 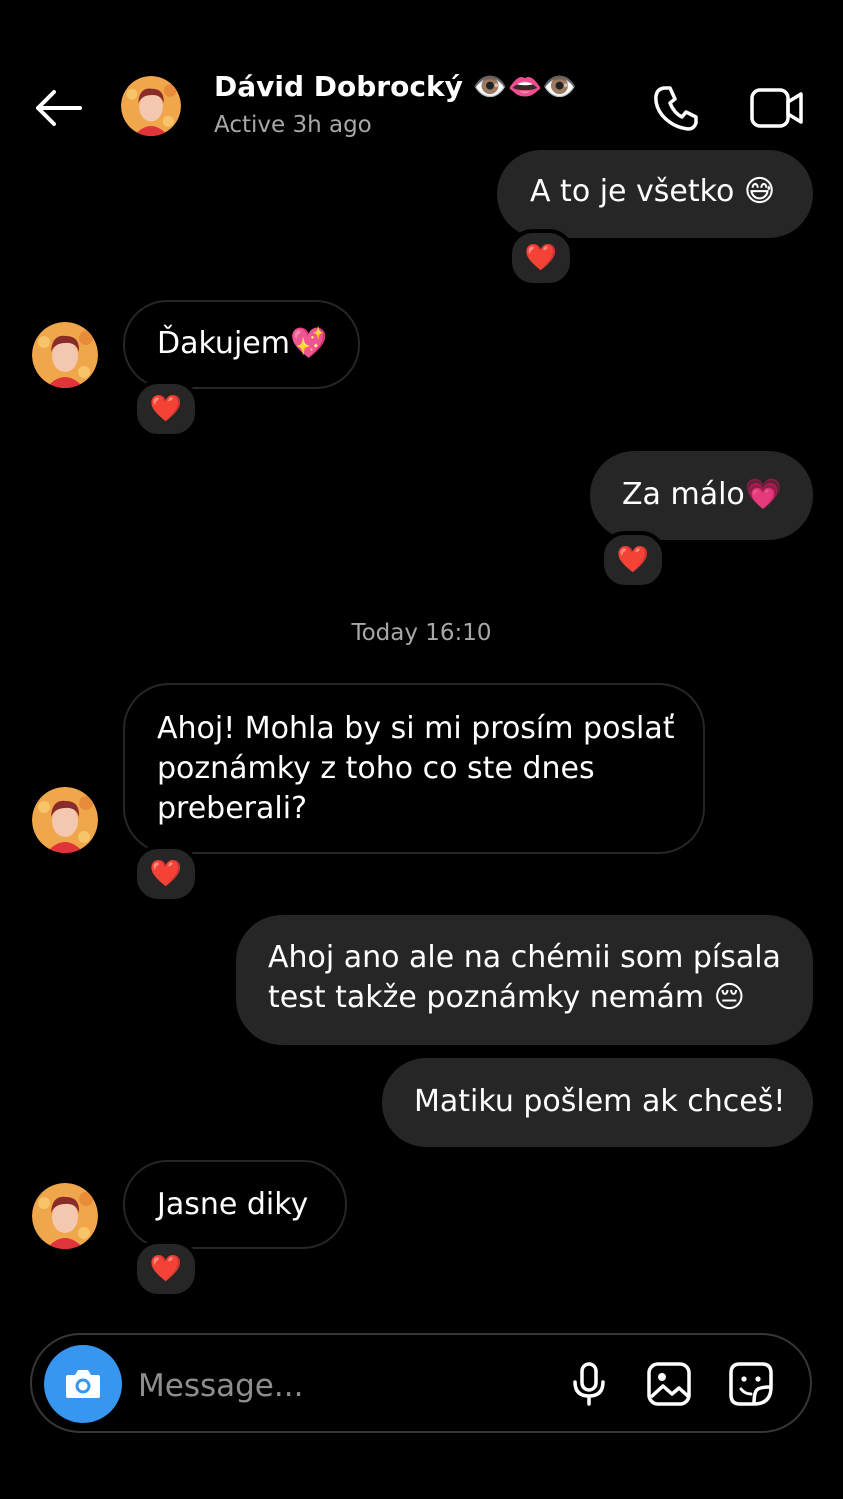 I want to click on camera-button, so click(x=83, y=1384).